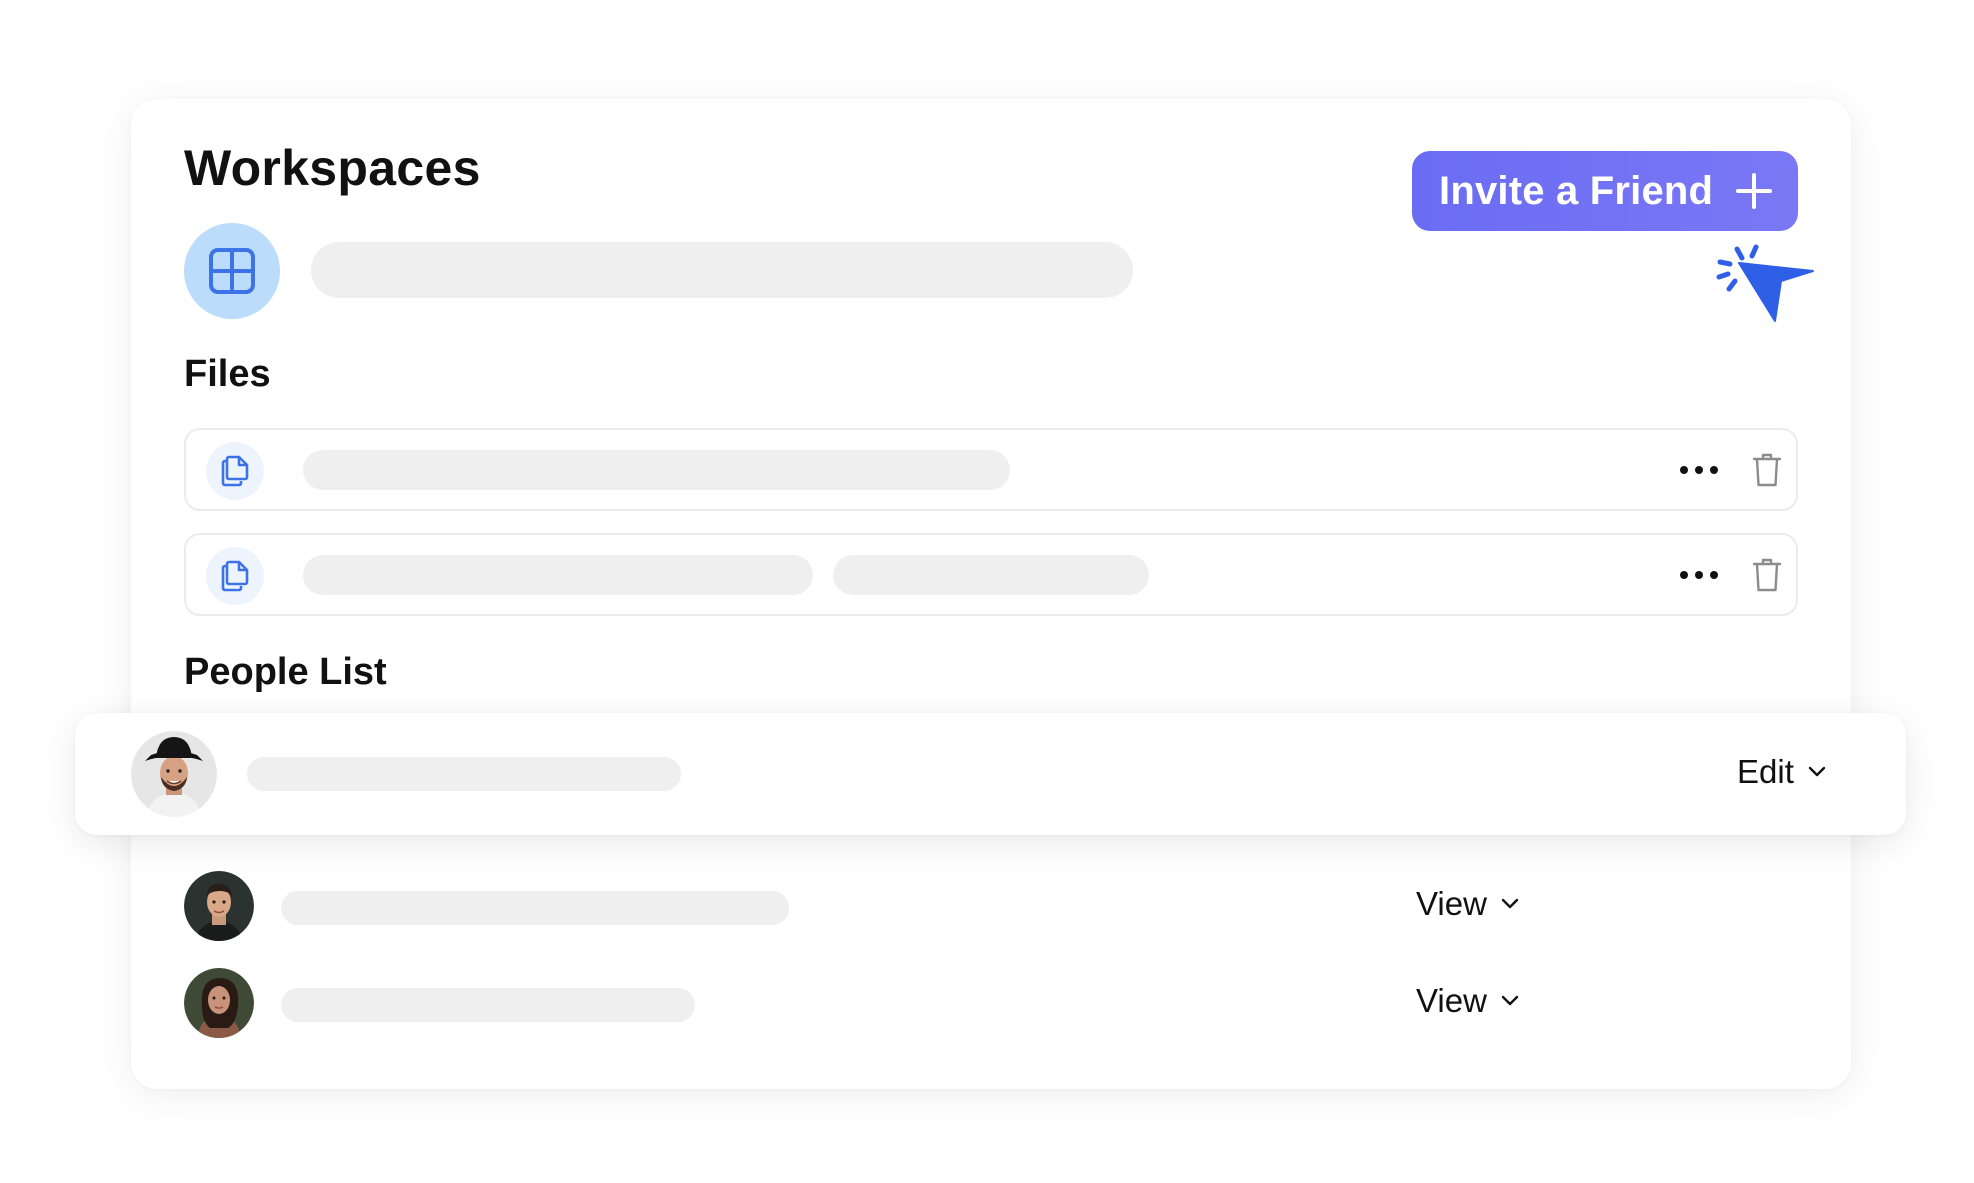  I want to click on page-title: Workspaces, so click(332, 168).